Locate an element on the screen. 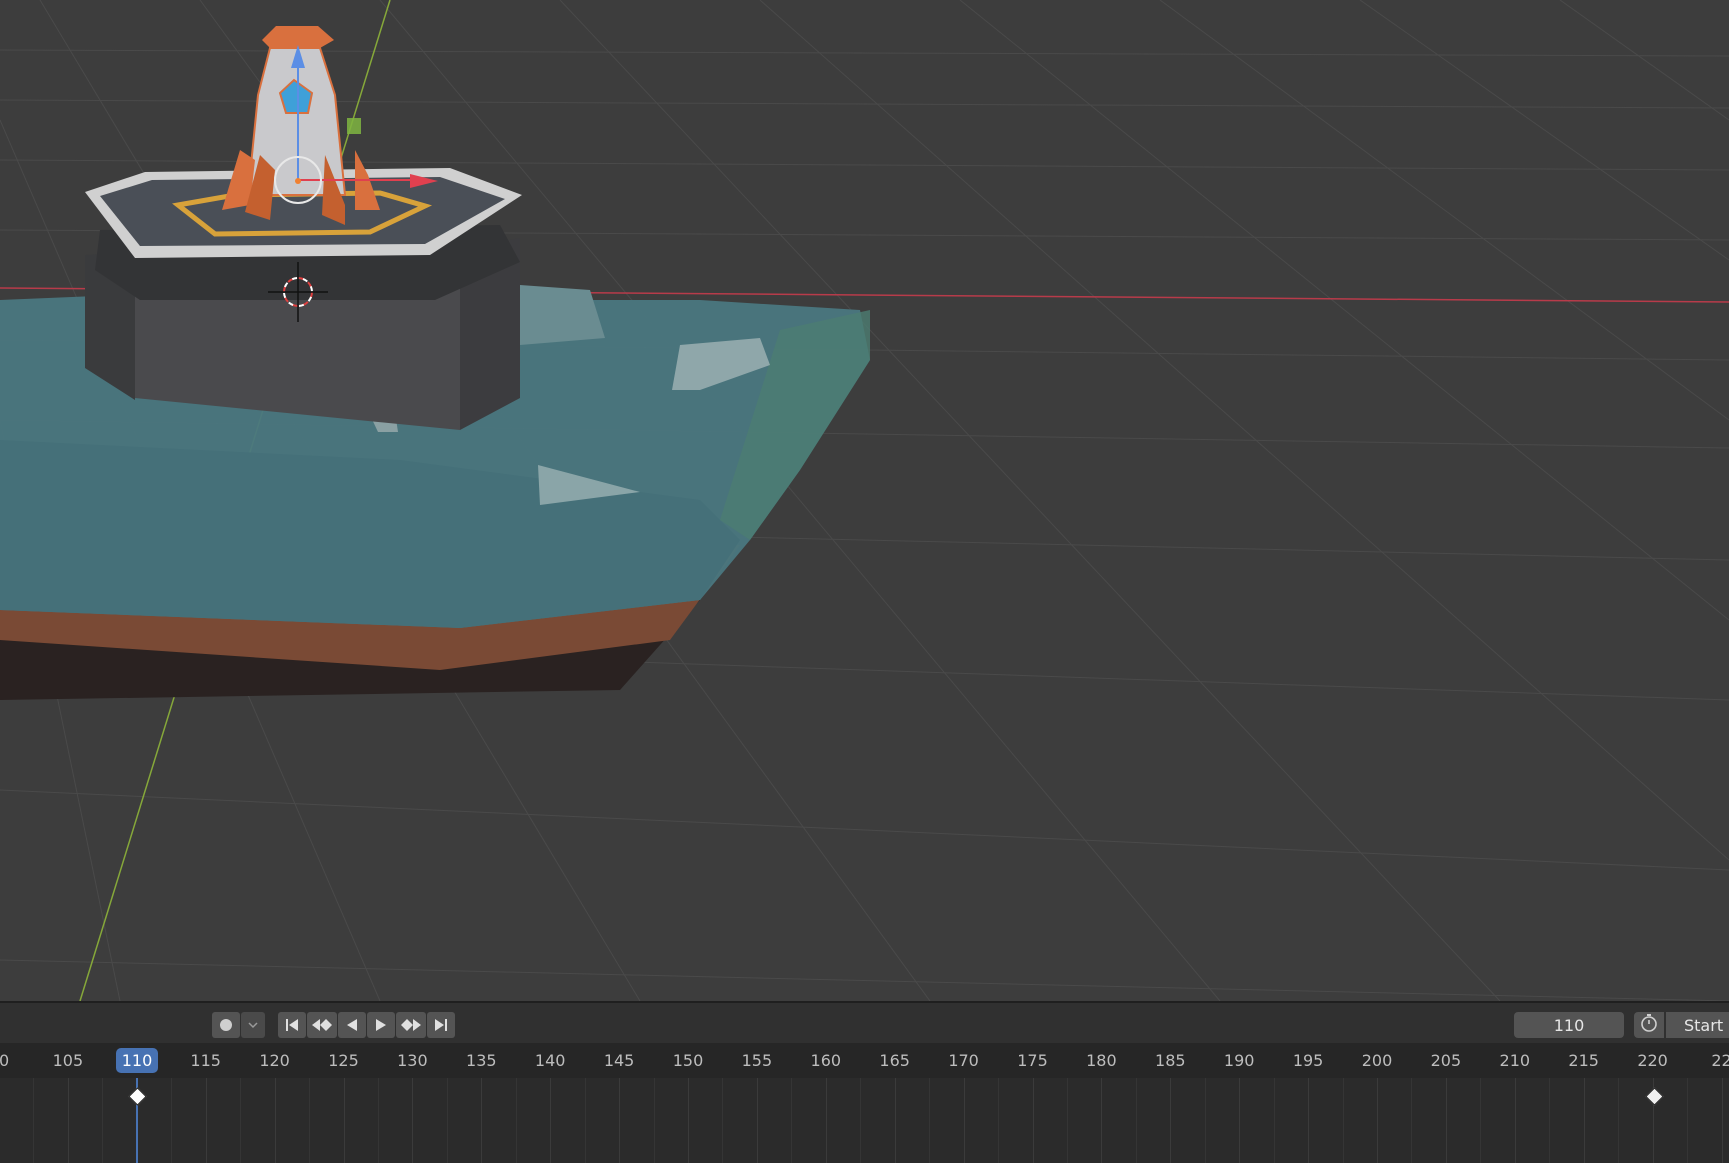 The height and width of the screenshot is (1163, 1729). ruler-tick-label: 130 is located at coordinates (412, 1060).